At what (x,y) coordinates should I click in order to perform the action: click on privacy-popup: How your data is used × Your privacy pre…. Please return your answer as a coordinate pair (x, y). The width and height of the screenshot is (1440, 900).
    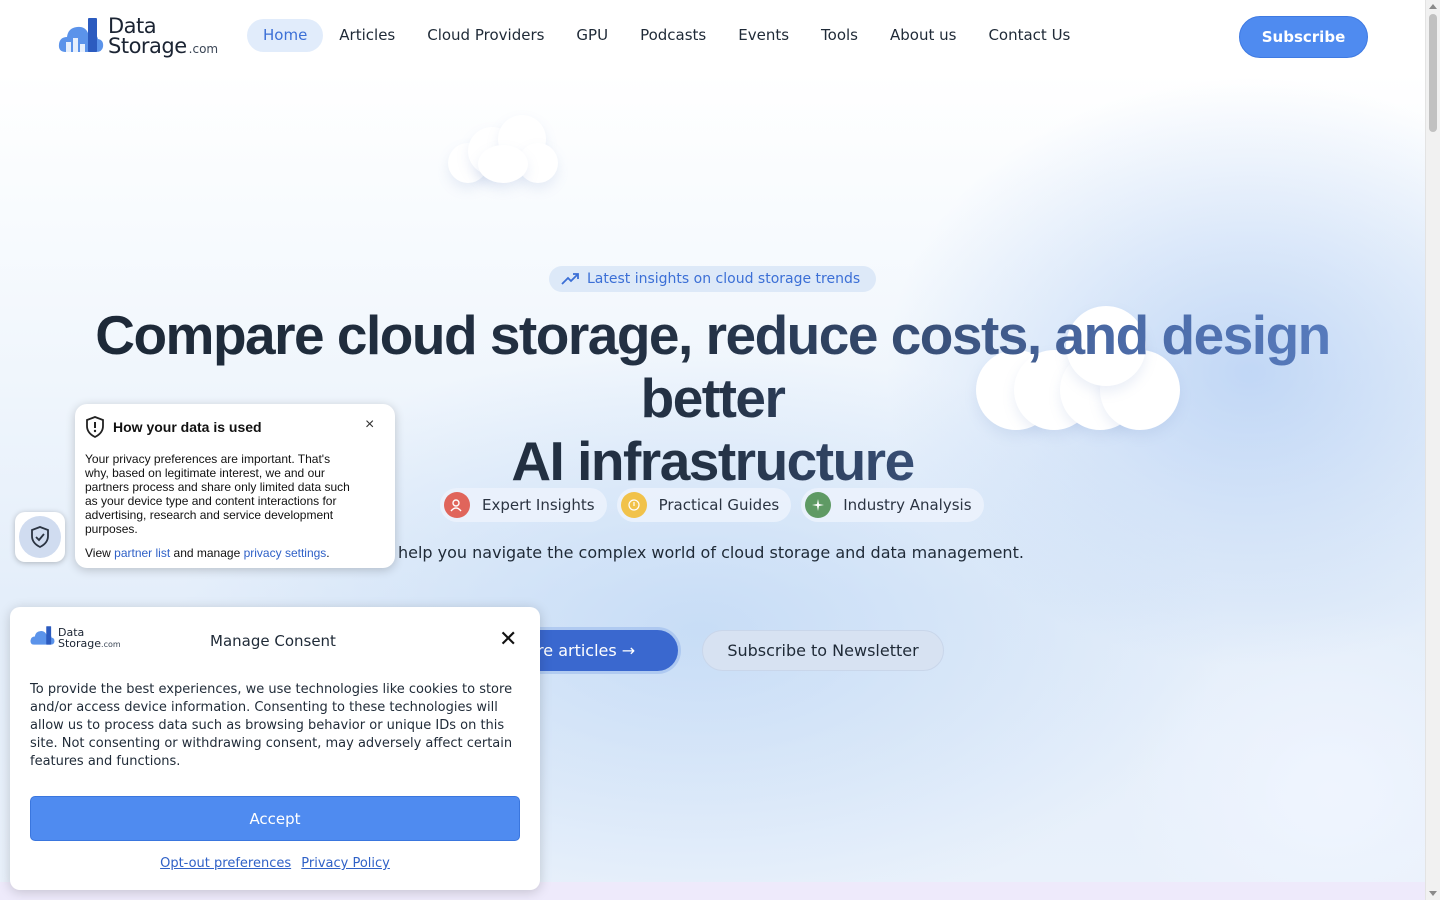
    Looking at the image, I should click on (235, 486).